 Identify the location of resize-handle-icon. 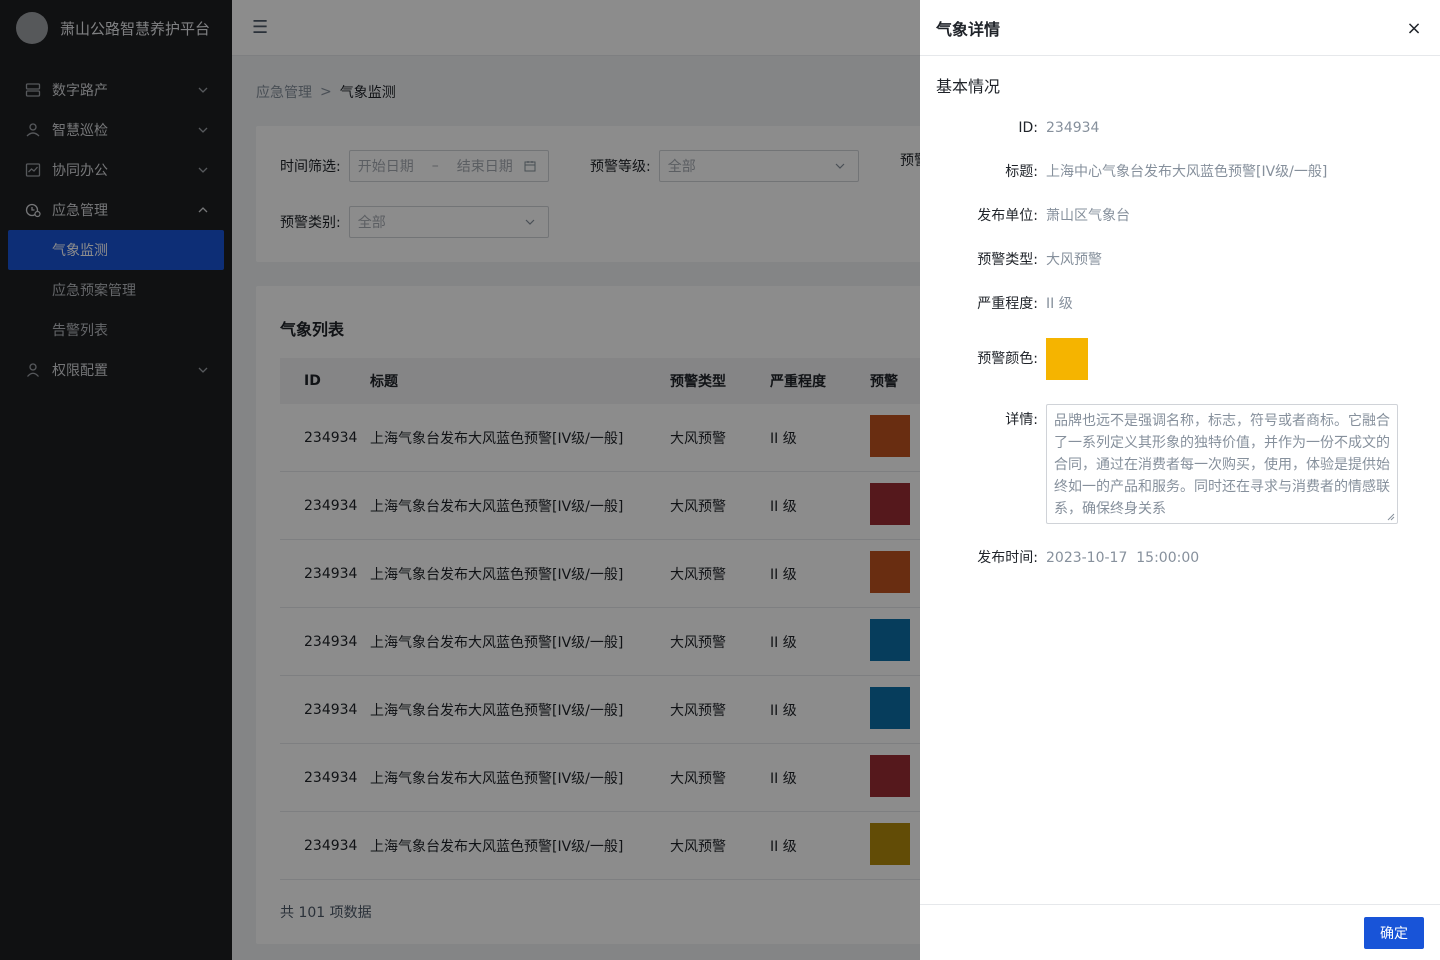
(1391, 517).